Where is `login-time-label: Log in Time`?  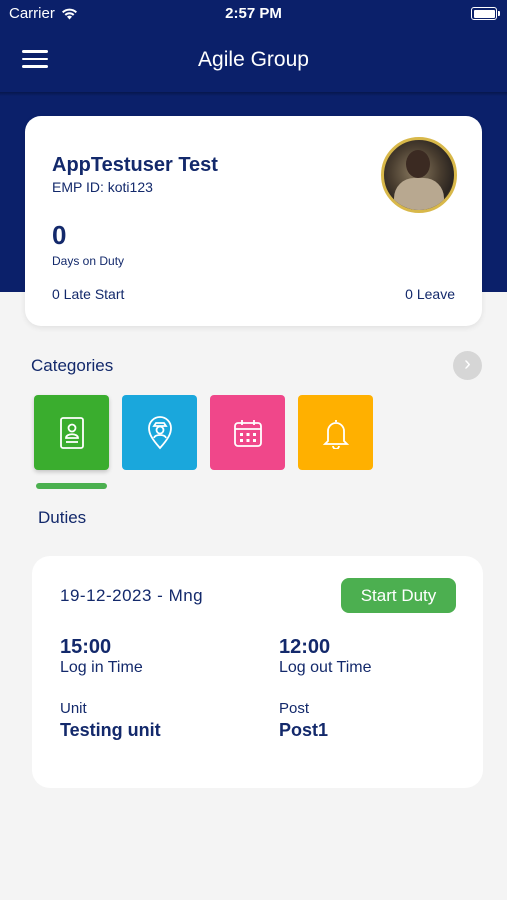 login-time-label: Log in Time is located at coordinates (101, 667).